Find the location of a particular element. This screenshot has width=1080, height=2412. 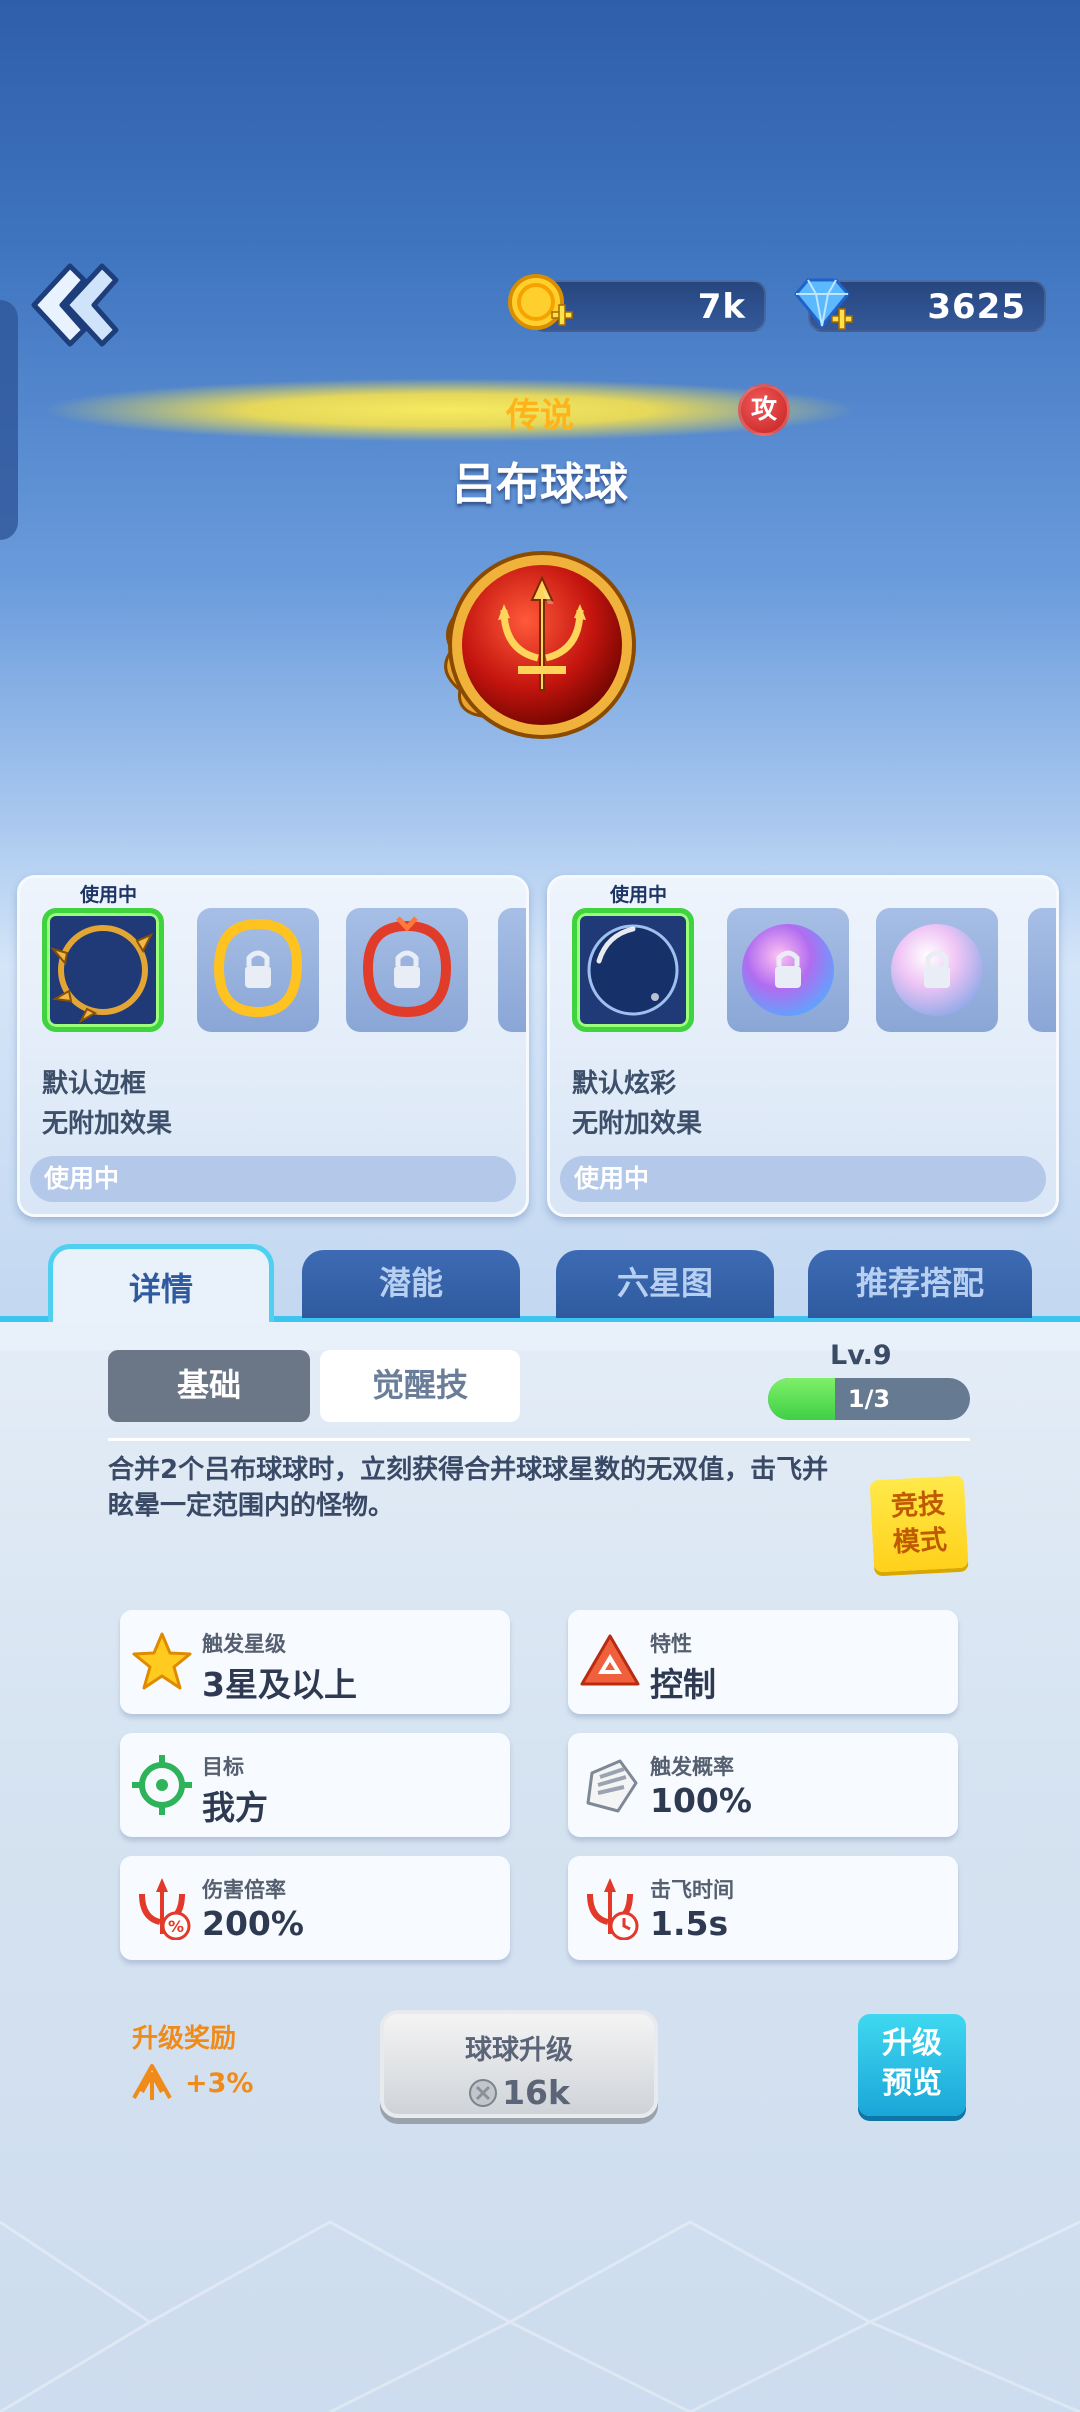

frame-card: 使用中 默认边框 无附加效果 使用中 is located at coordinates (273, 1046).